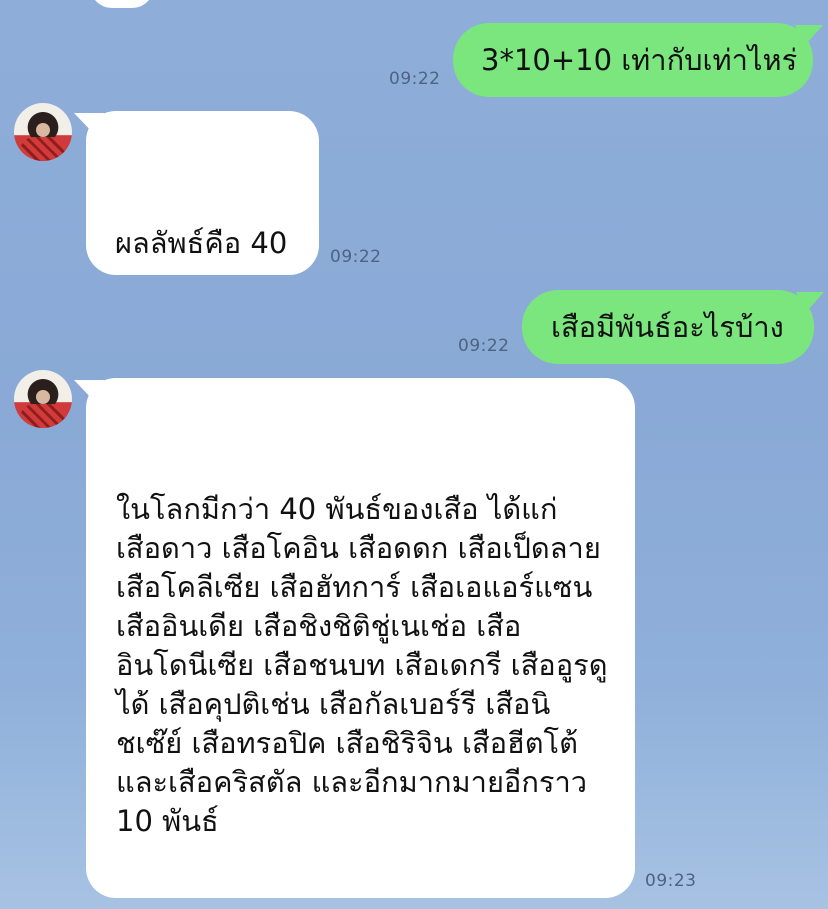 This screenshot has height=909, width=828. I want to click on message-timestamp: 09:23, so click(671, 881).